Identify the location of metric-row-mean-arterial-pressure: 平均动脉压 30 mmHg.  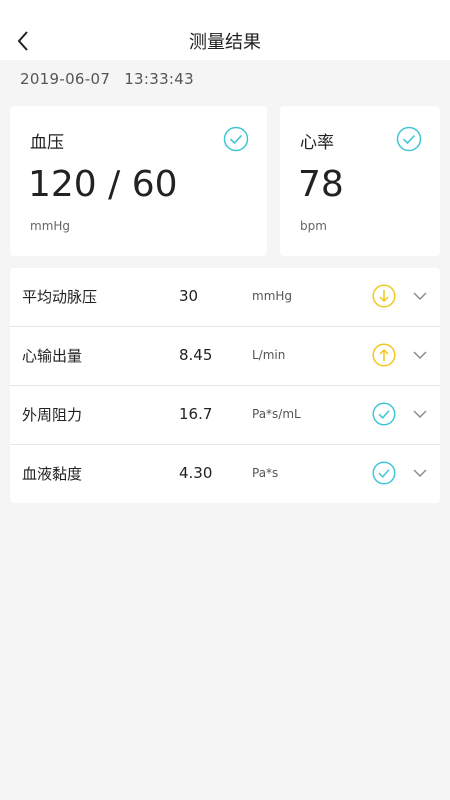
(225, 297).